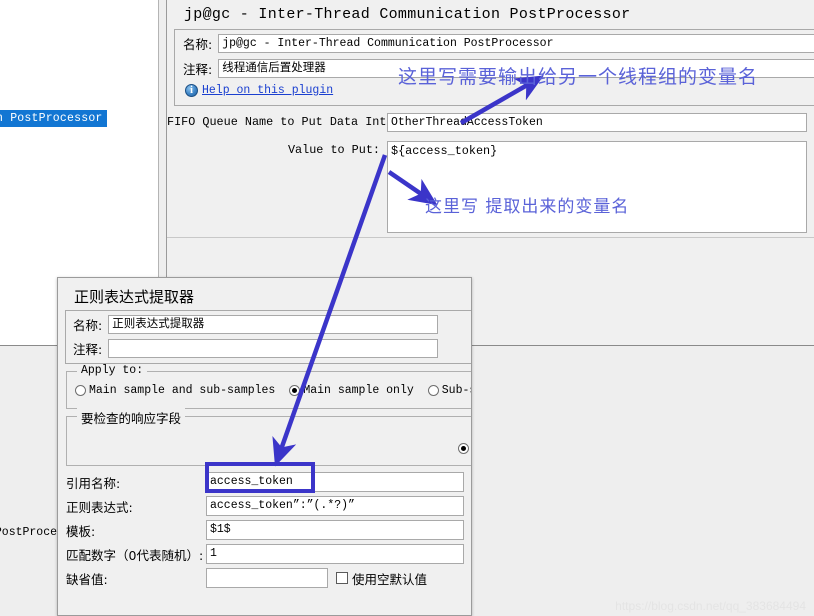  Describe the element at coordinates (88, 349) in the screenshot. I see `dialog-comment-label: 注释:` at that location.